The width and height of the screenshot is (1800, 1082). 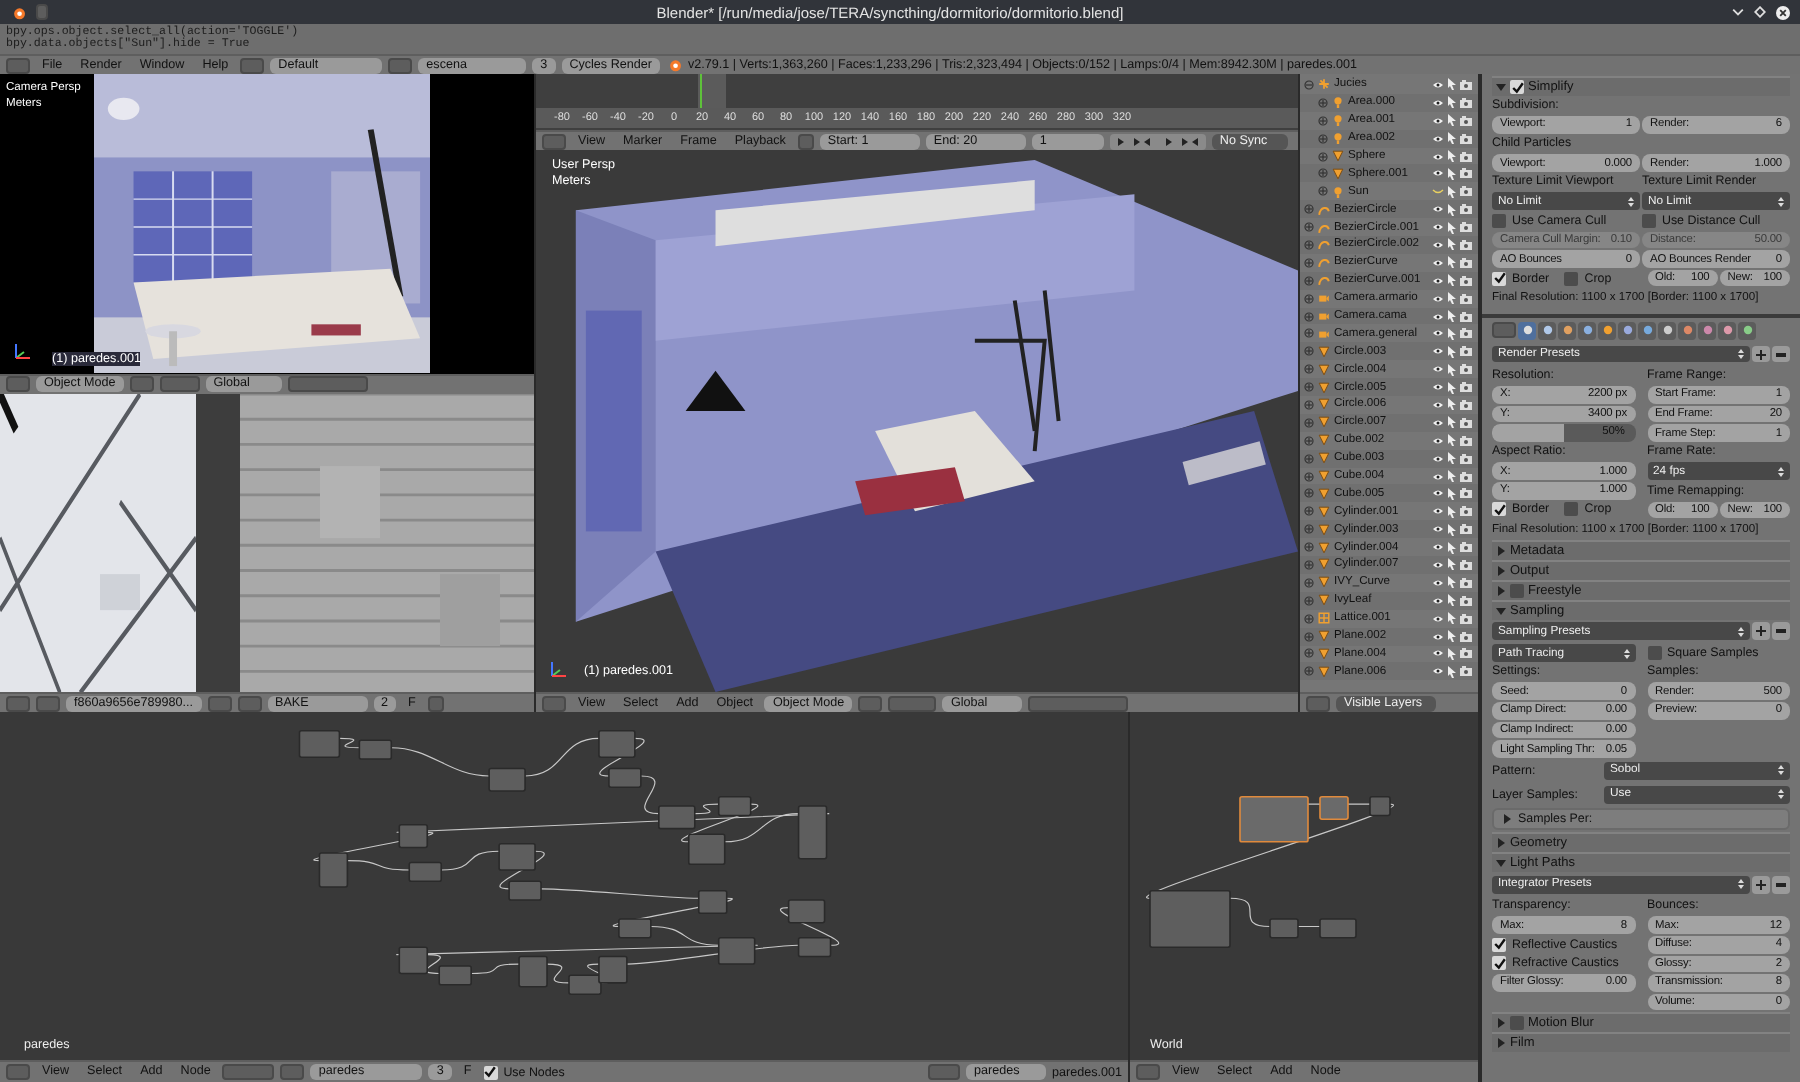 What do you see at coordinates (1760, 12) in the screenshot?
I see `maximize-icon` at bounding box center [1760, 12].